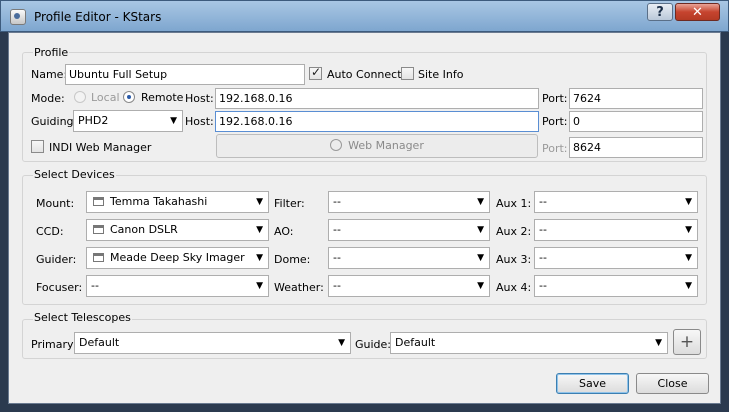 This screenshot has height=412, width=729. I want to click on guider-select: Meade Deep Sky Imager ▼, so click(177, 258).